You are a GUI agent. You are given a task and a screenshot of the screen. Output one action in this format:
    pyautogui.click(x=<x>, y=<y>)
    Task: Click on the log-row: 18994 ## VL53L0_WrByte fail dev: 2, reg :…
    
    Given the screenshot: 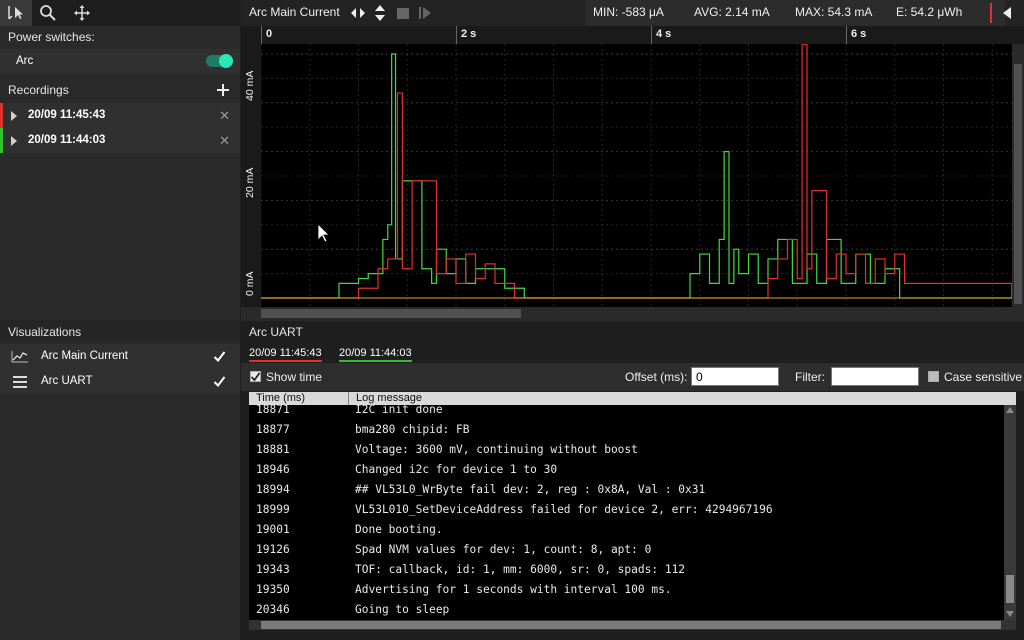 What is the action you would take?
    pyautogui.click(x=625, y=490)
    